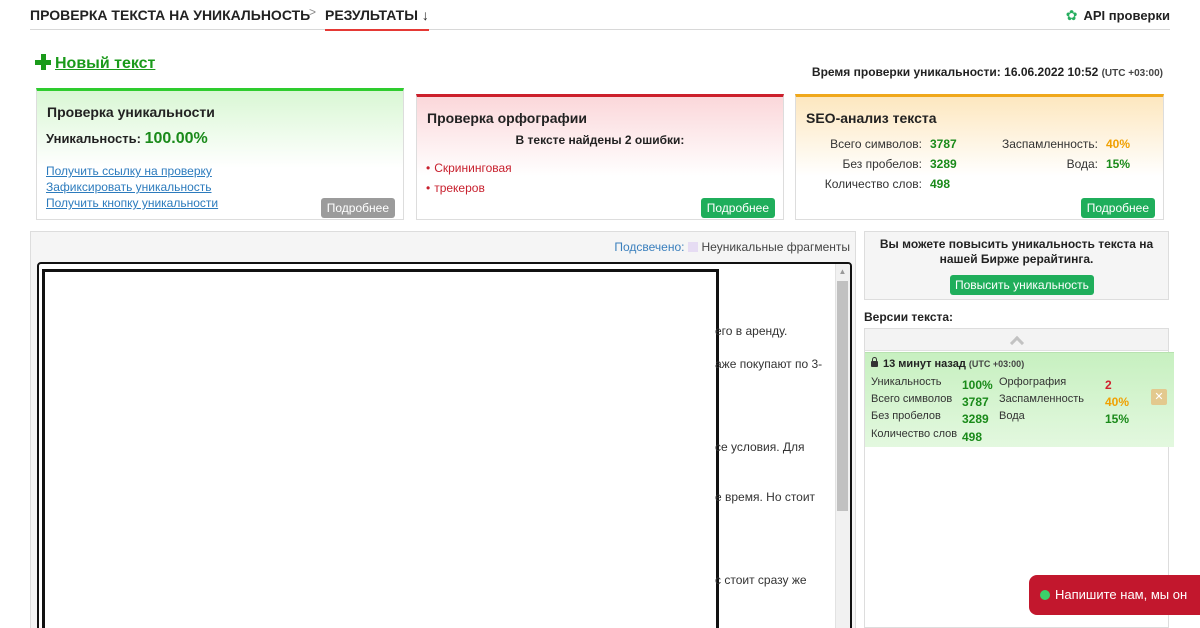 The width and height of the screenshot is (1200, 628). Describe the element at coordinates (1108, 385) in the screenshot. I see `version-spell-value: 2` at that location.